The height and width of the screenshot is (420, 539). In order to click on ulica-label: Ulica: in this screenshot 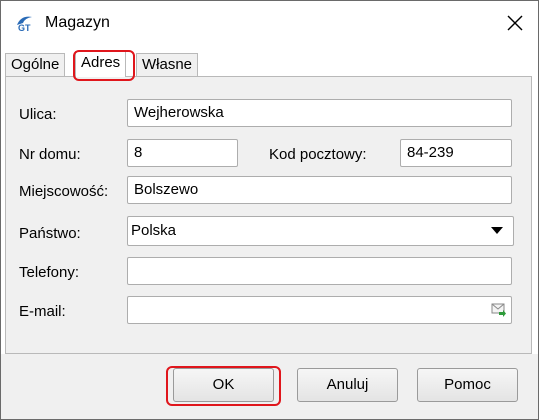, I will do `click(38, 114)`.